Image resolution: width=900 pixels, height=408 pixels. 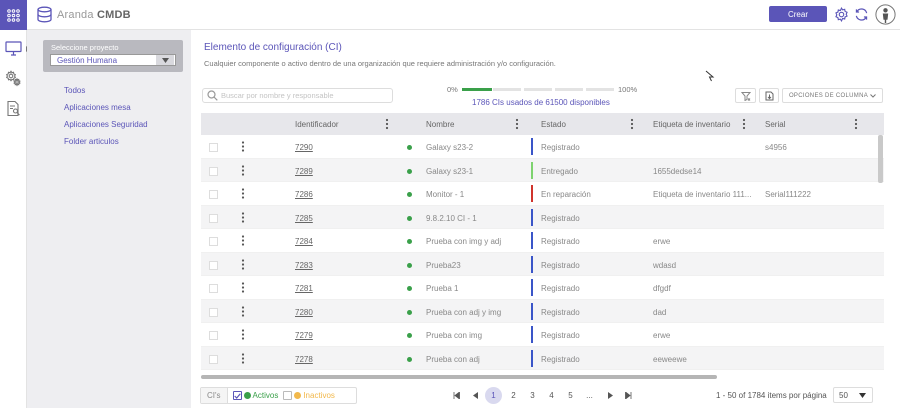 I want to click on column-header-estado: Estado, so click(x=553, y=124).